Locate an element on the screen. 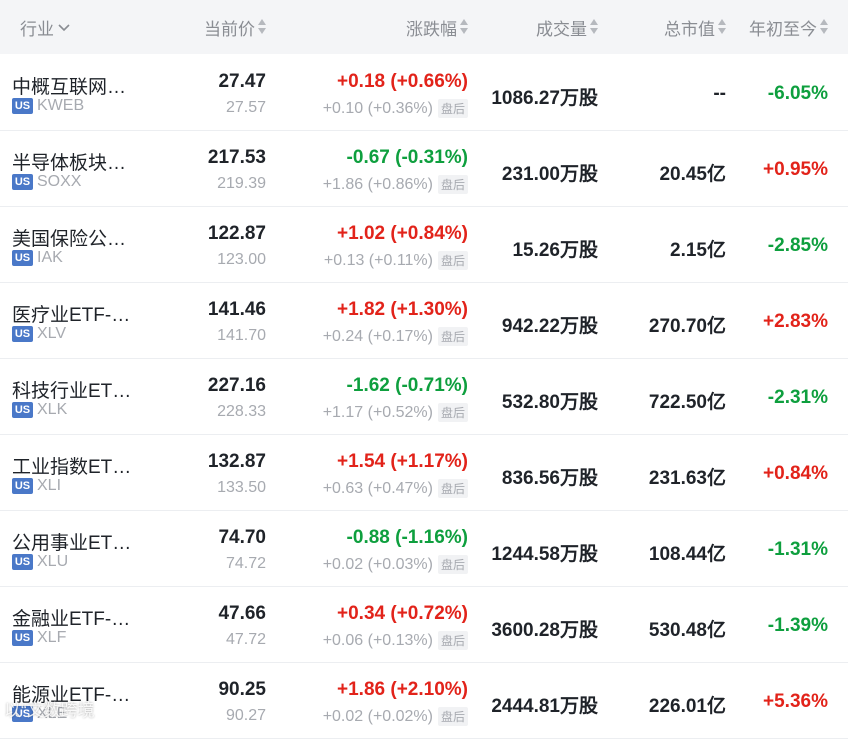  after-hours-change-value: +0.02 (+0.03%) is located at coordinates (377, 564).